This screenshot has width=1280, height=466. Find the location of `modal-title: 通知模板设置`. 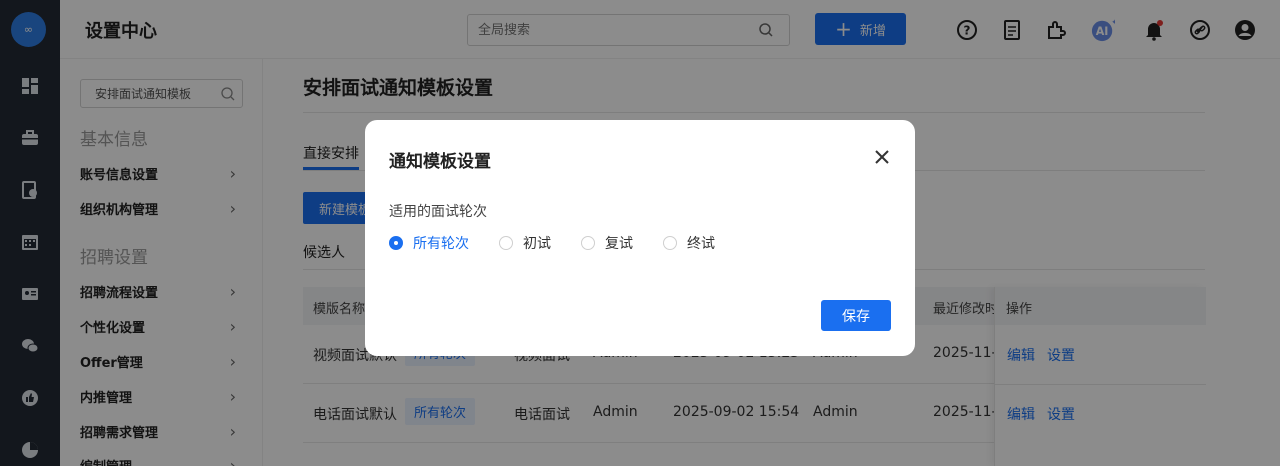

modal-title: 通知模板设置 is located at coordinates (440, 162).